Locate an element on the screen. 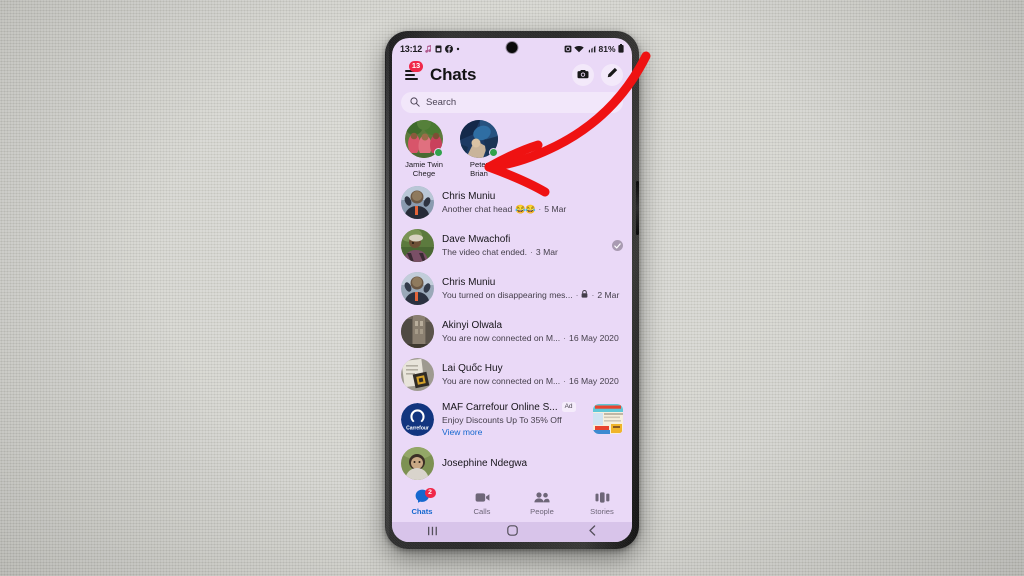 This screenshot has width=1024, height=576. lock-icon is located at coordinates (584, 295).